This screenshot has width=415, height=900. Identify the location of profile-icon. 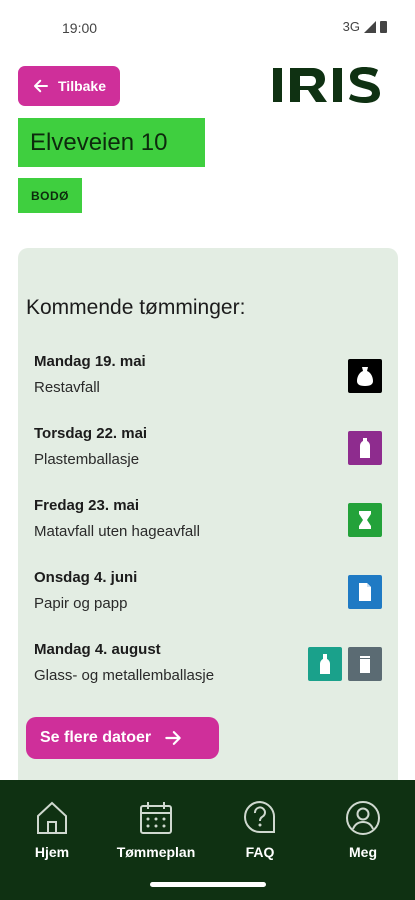
(363, 818).